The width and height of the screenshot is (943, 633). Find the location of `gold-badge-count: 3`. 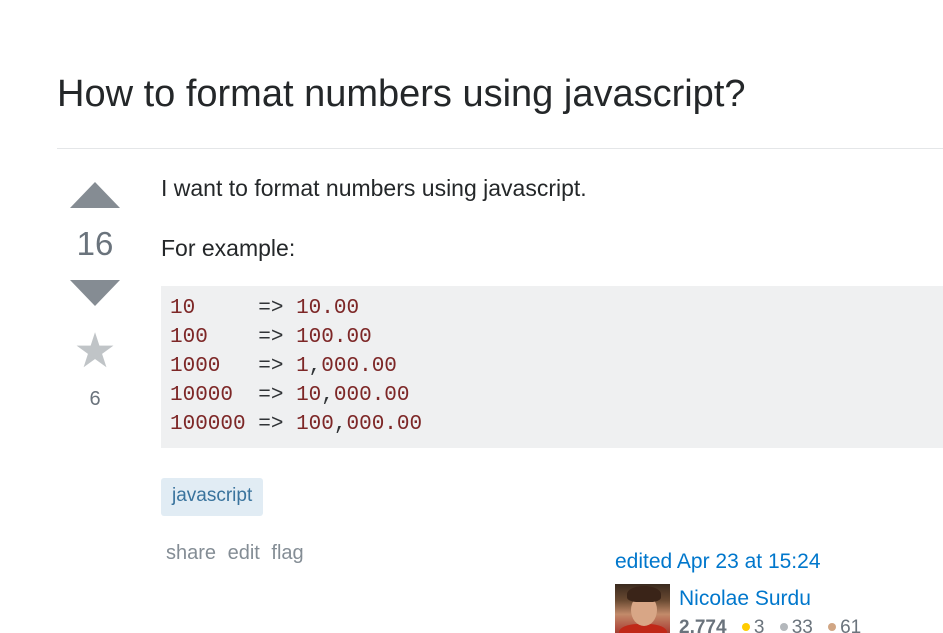

gold-badge-count: 3 is located at coordinates (759, 625).